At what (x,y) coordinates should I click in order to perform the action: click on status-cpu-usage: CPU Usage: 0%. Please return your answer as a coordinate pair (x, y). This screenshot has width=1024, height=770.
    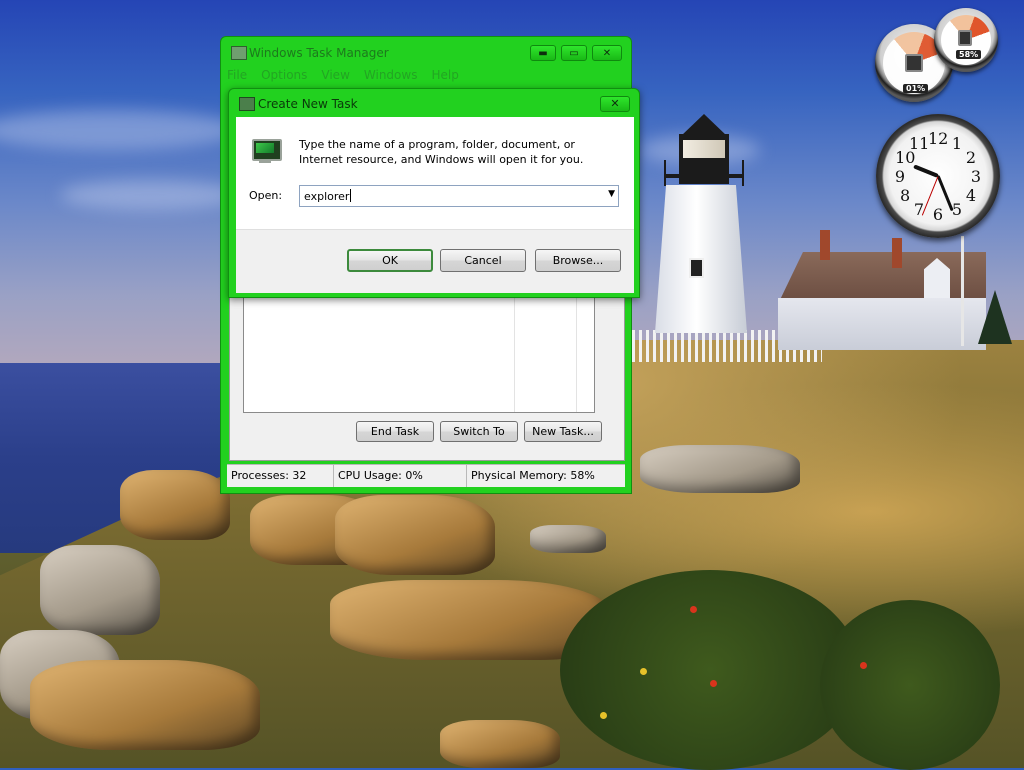
    Looking at the image, I should click on (400, 476).